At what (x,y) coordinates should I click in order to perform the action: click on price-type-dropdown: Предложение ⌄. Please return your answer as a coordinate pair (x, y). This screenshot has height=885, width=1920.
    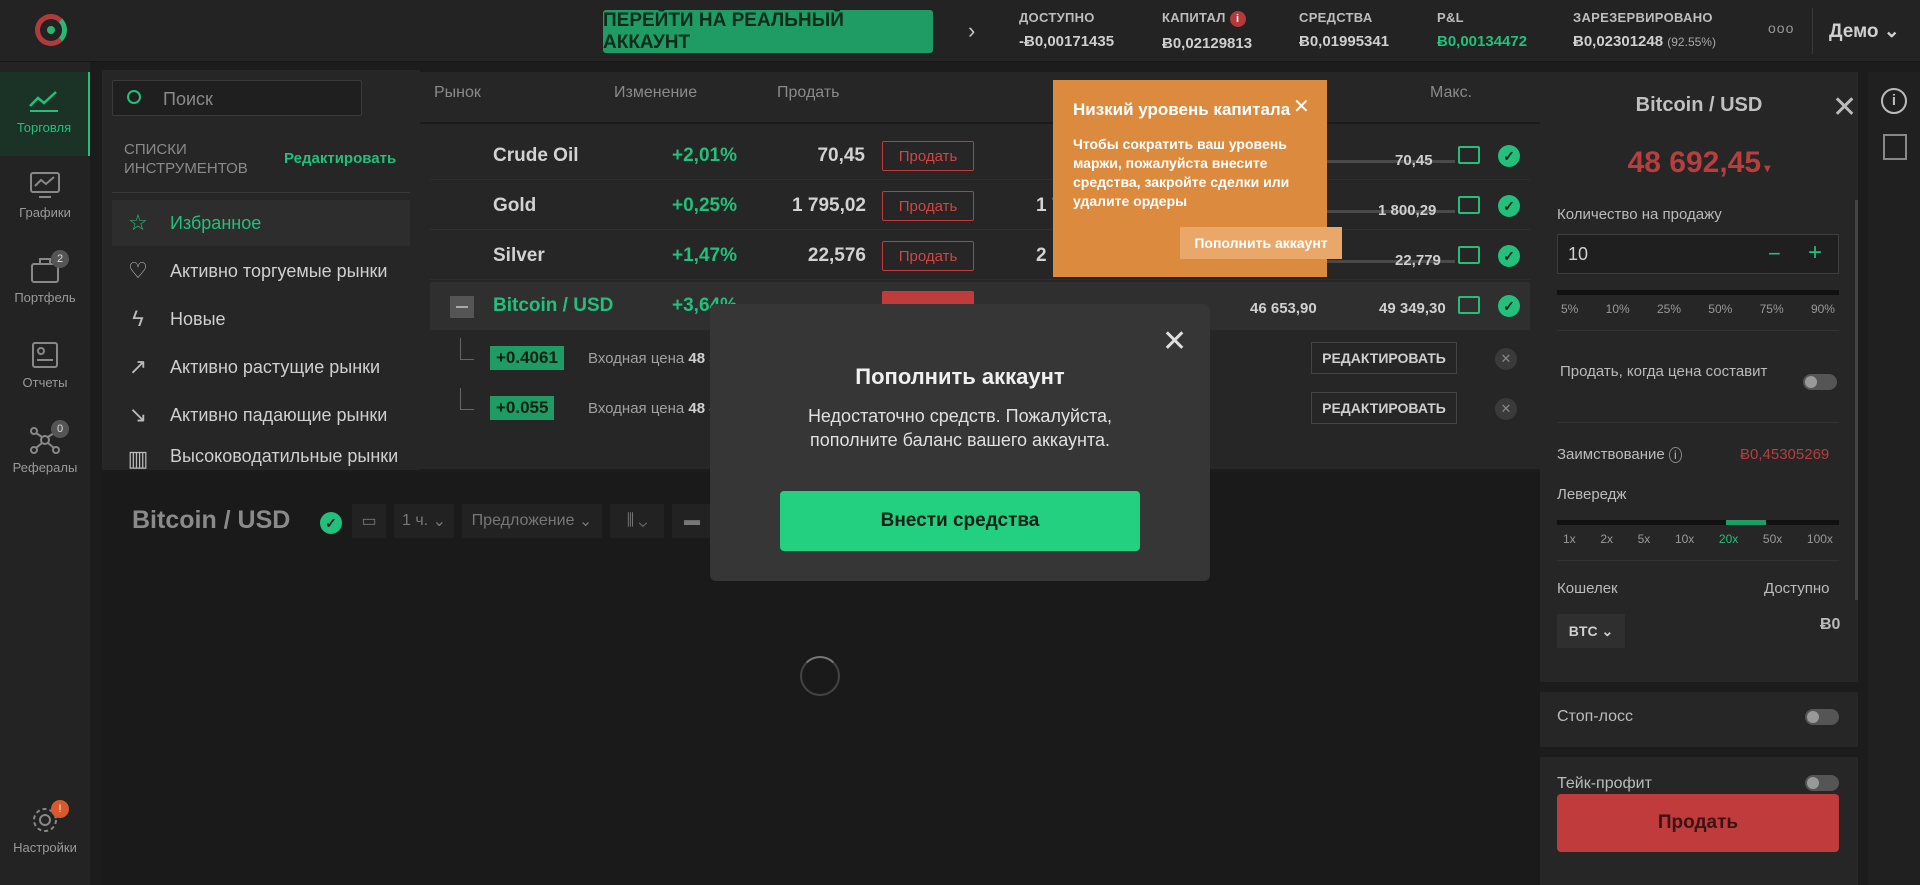
    Looking at the image, I should click on (532, 521).